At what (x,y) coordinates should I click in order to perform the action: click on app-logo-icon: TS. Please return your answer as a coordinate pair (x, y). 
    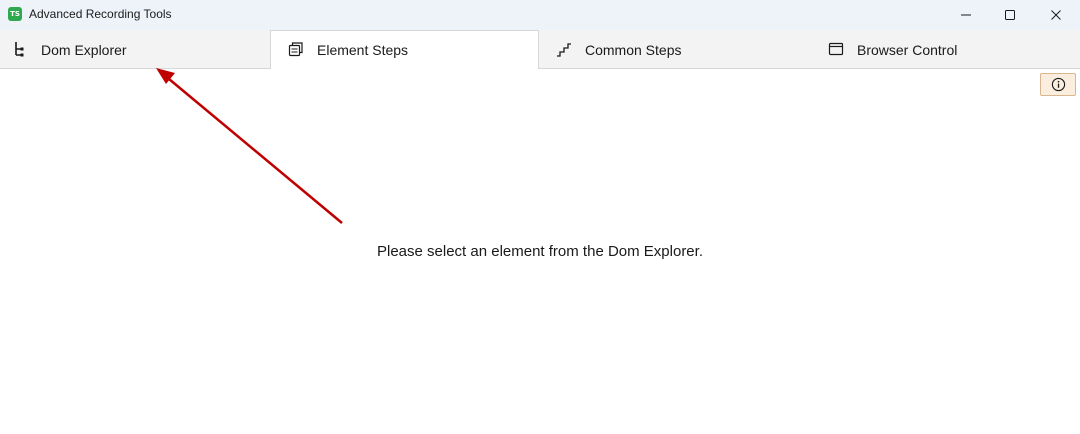
    Looking at the image, I should click on (15, 14).